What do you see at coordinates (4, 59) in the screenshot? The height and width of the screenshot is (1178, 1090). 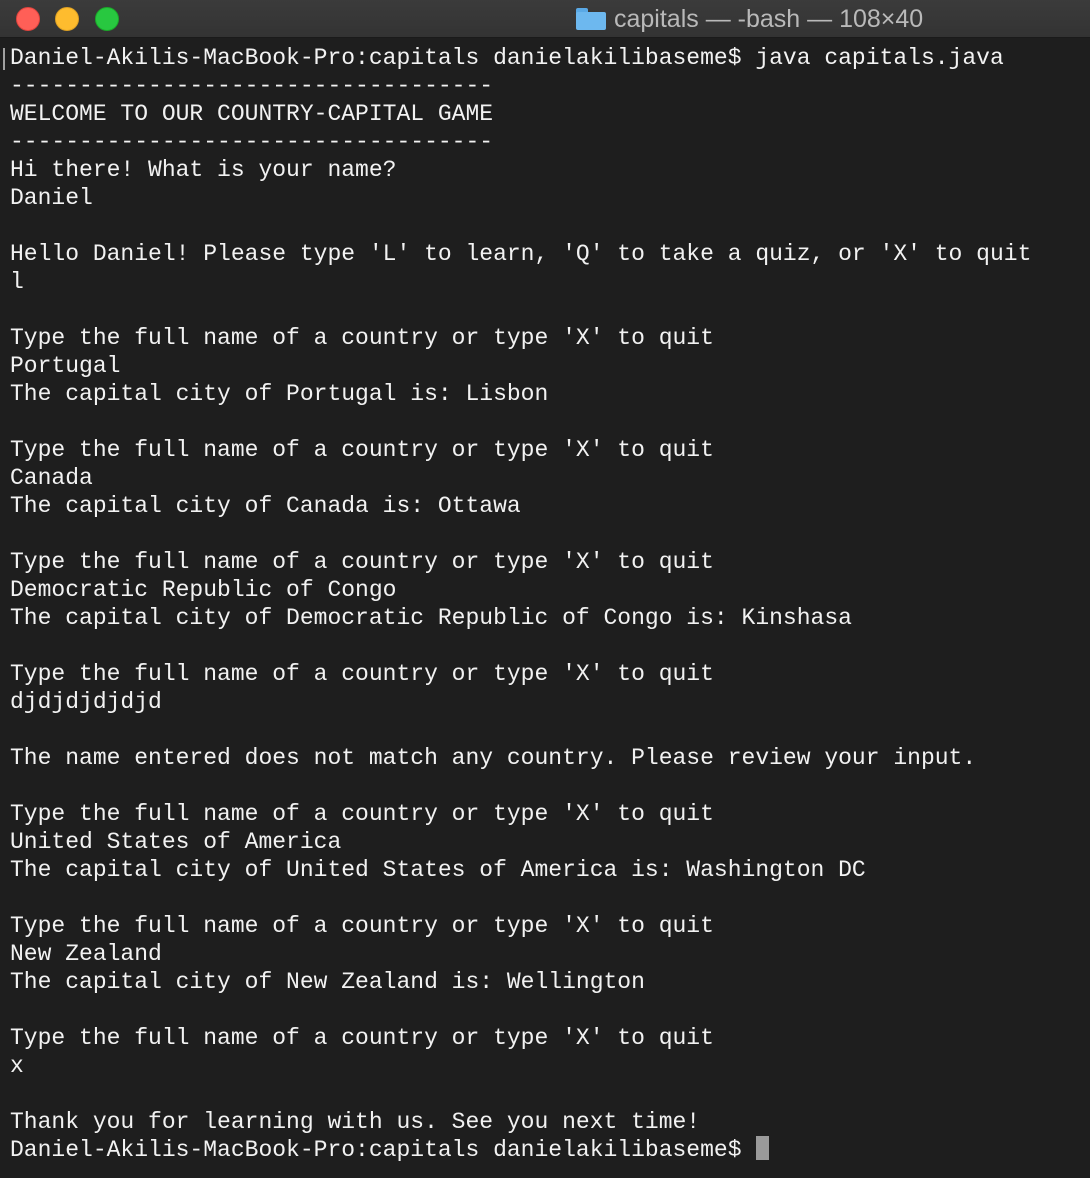 I see `scroll-marker` at bounding box center [4, 59].